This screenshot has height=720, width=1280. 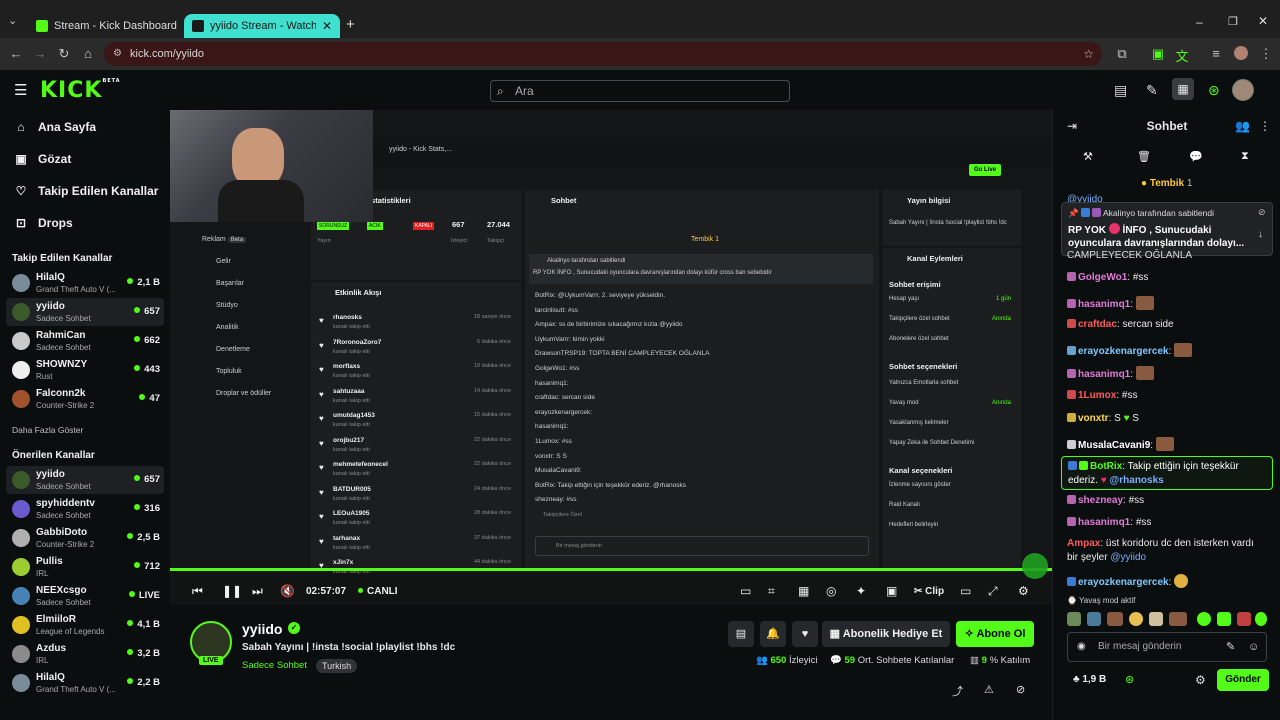 I want to click on reload-icon: ↻, so click(x=64, y=54).